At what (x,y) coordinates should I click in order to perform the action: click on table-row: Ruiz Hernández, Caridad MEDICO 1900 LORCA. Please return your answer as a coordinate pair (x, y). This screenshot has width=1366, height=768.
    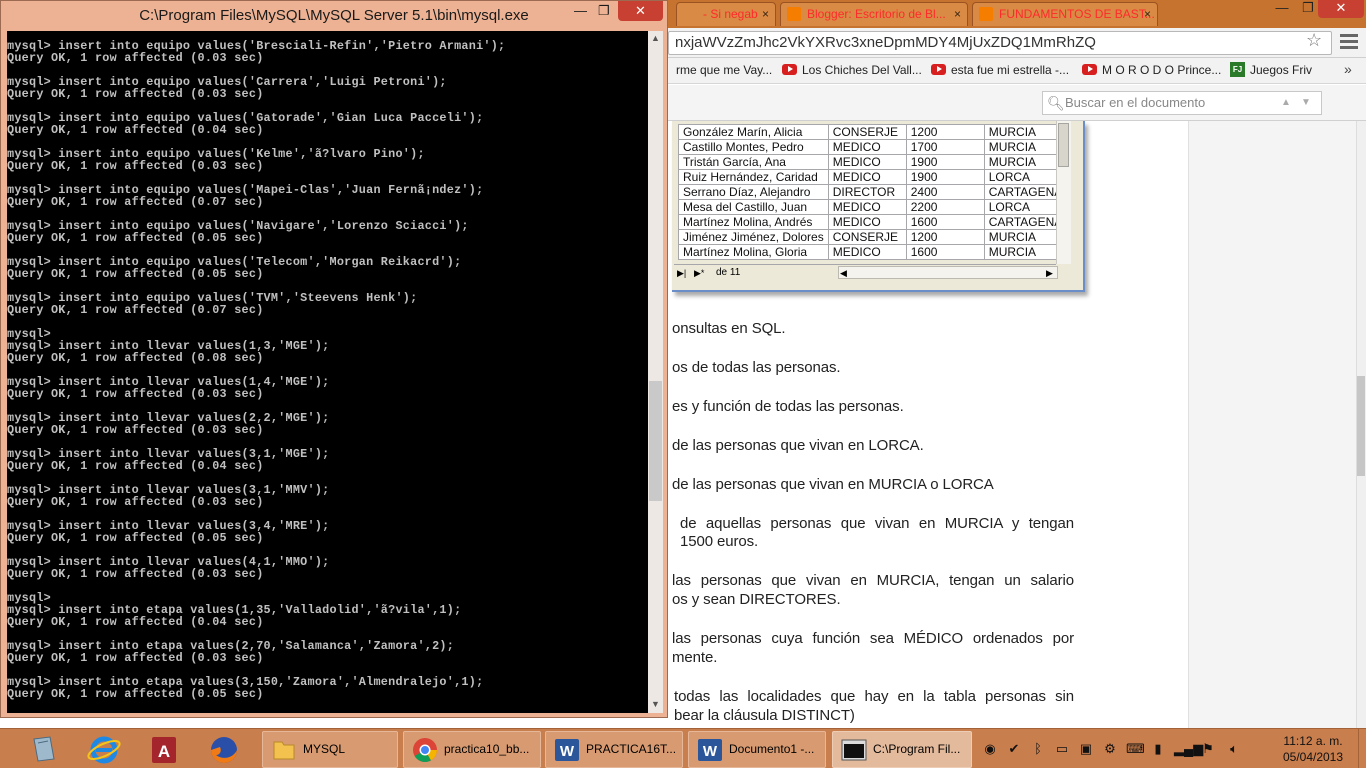
    Looking at the image, I should click on (873, 177).